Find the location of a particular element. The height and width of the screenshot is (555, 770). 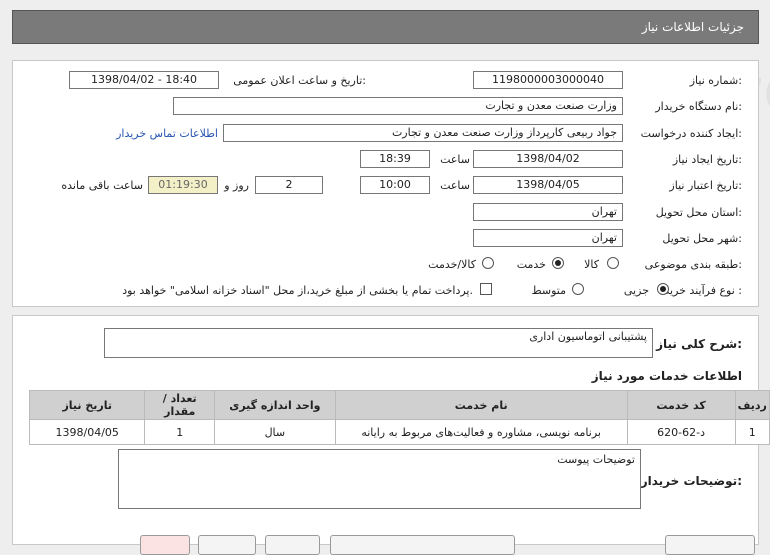

page-title: جزئیات اطلاعات نیاز is located at coordinates (692, 27).